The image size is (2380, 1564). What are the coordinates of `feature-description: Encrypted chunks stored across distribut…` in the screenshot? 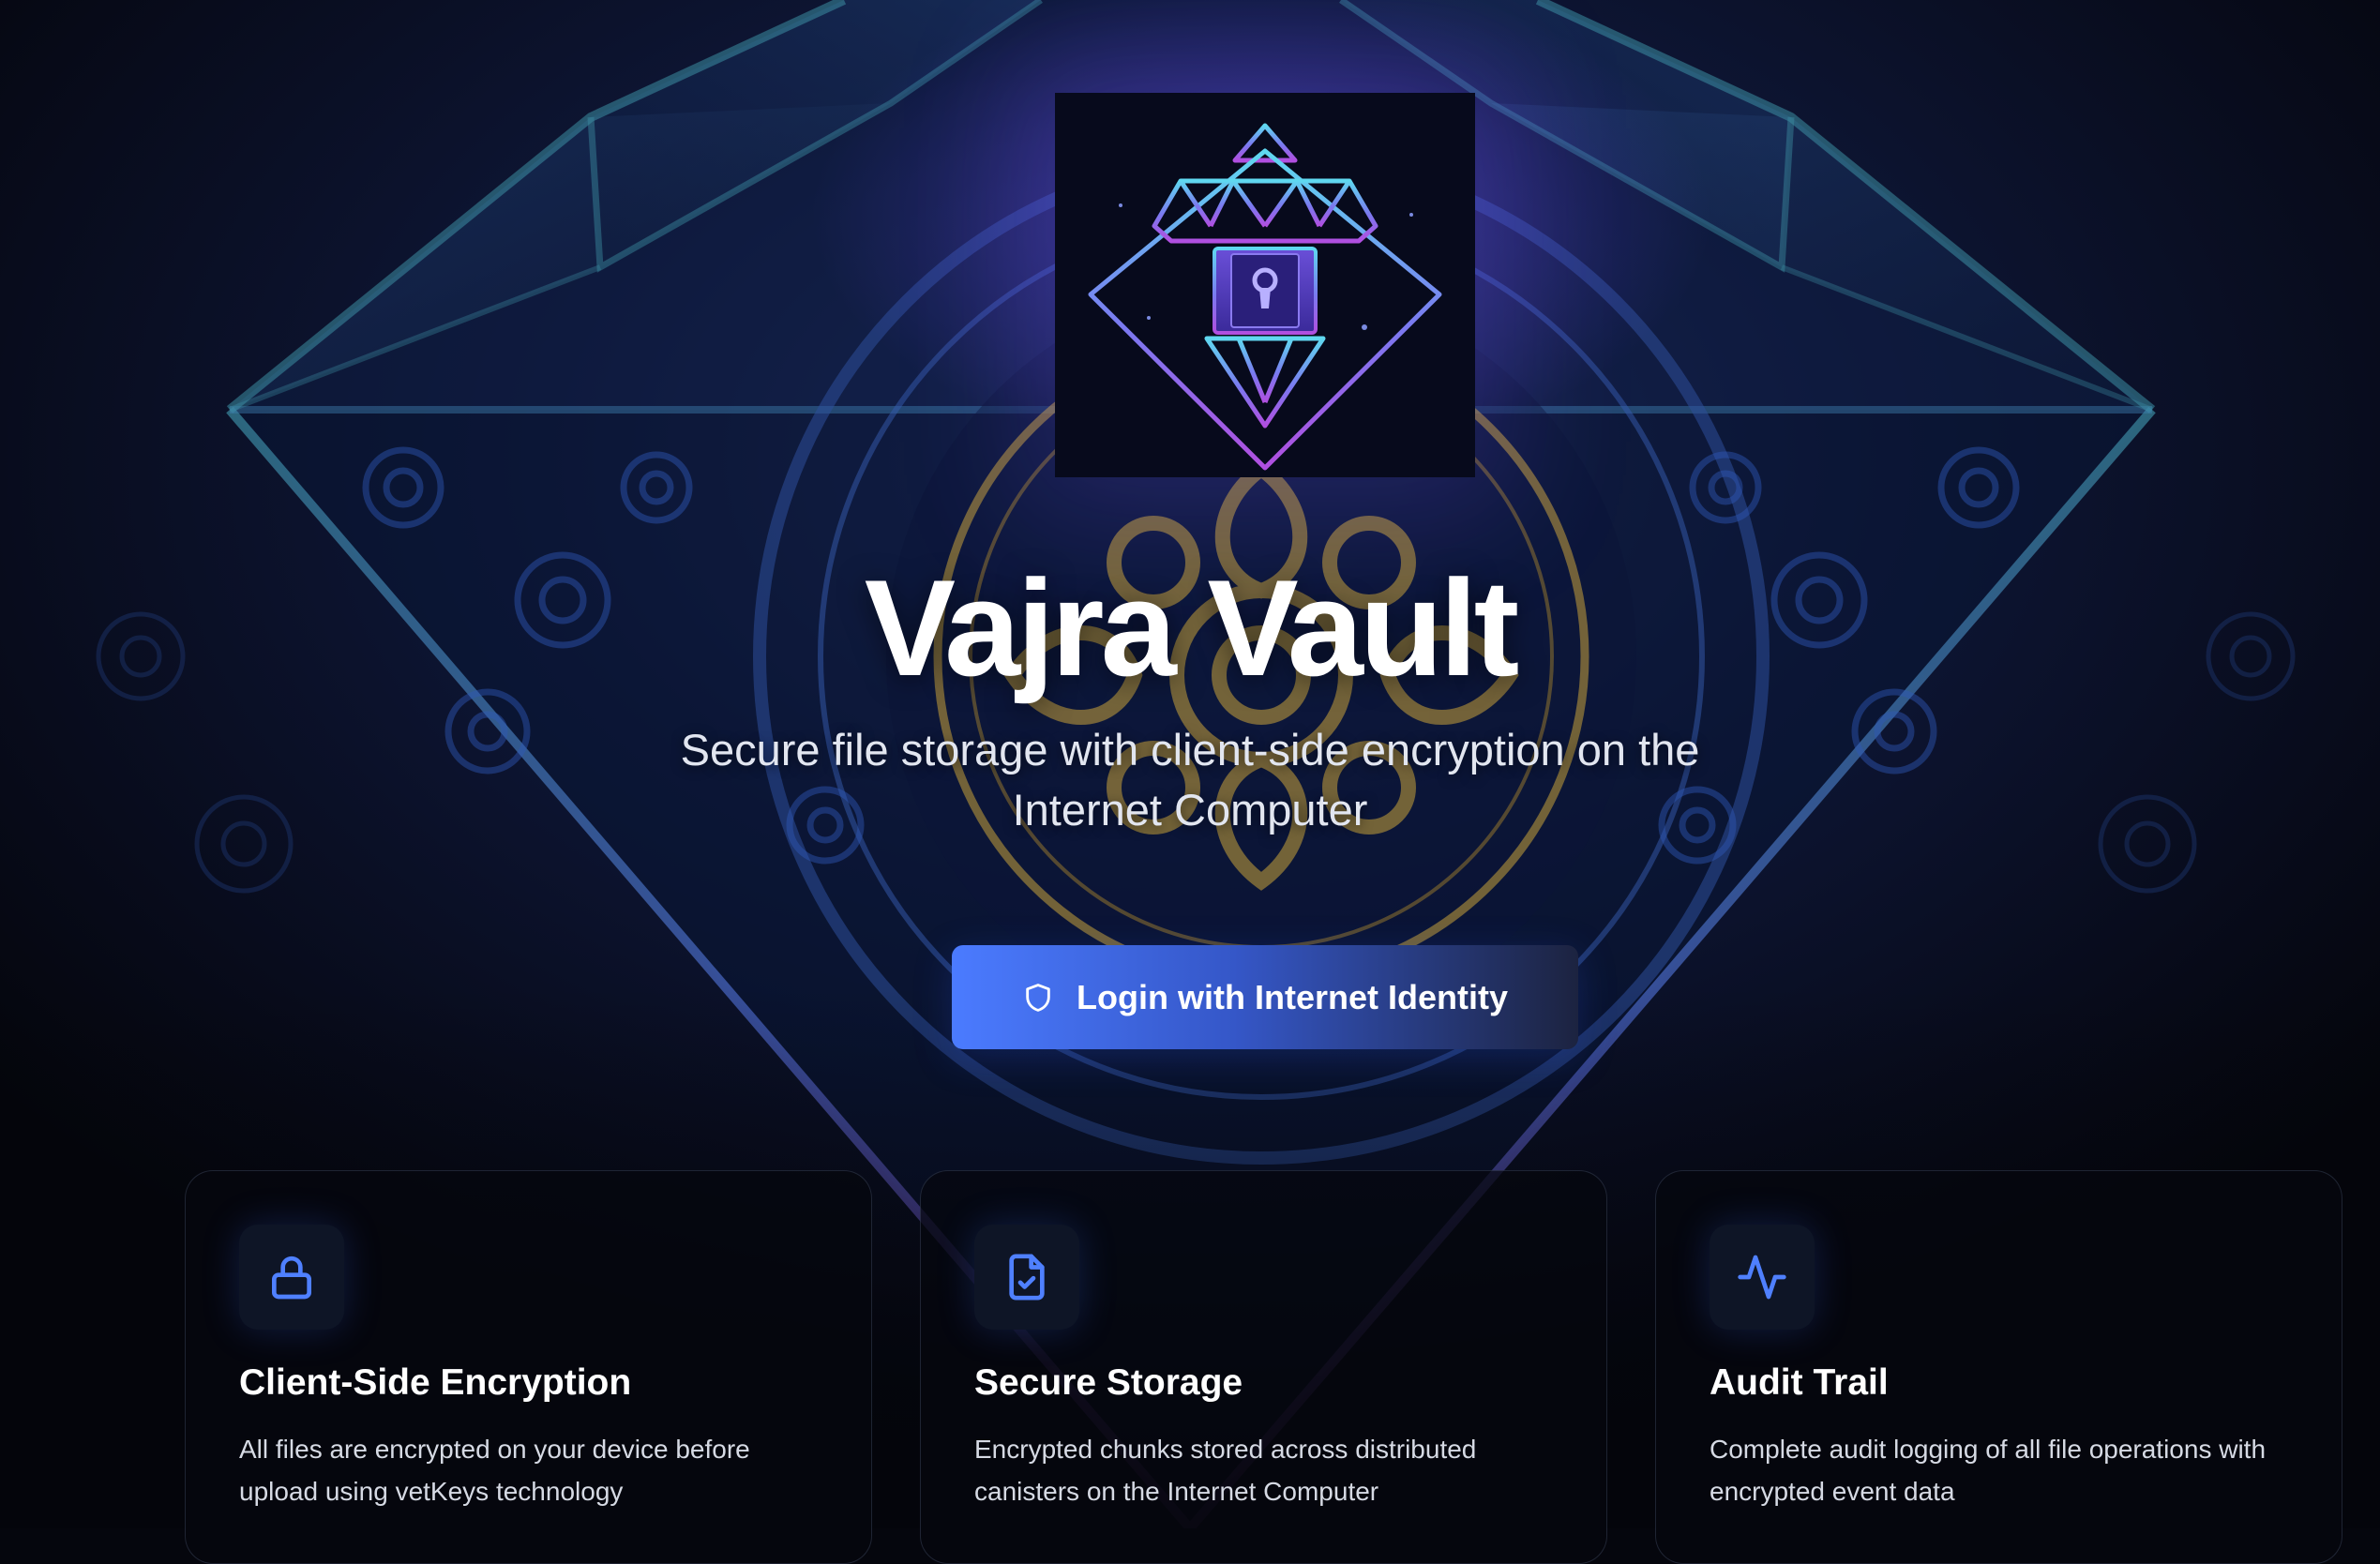 It's located at (1225, 1471).